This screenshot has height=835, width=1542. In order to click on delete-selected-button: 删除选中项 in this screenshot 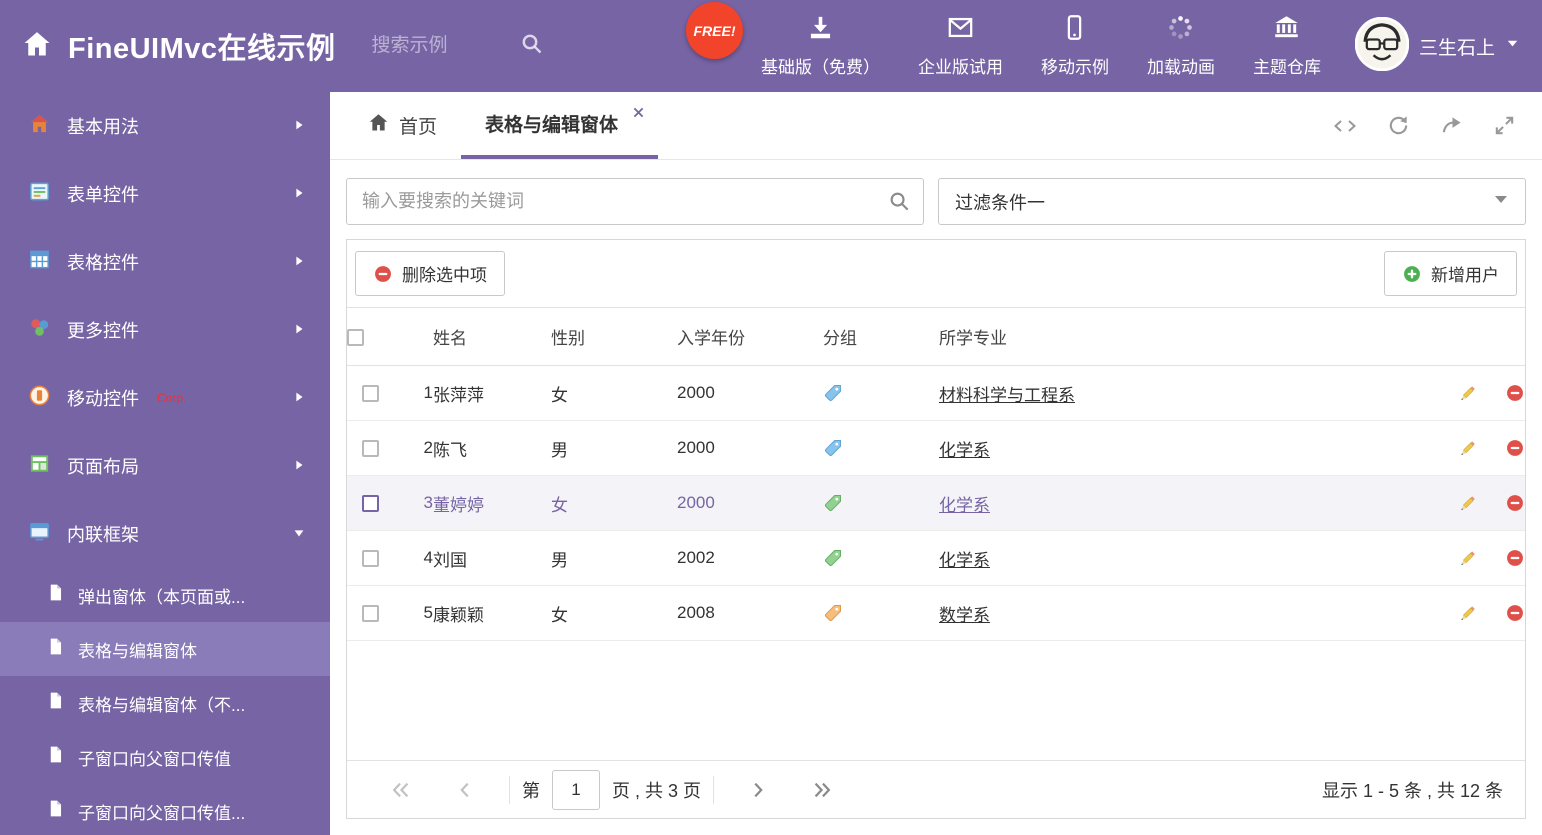, I will do `click(430, 273)`.